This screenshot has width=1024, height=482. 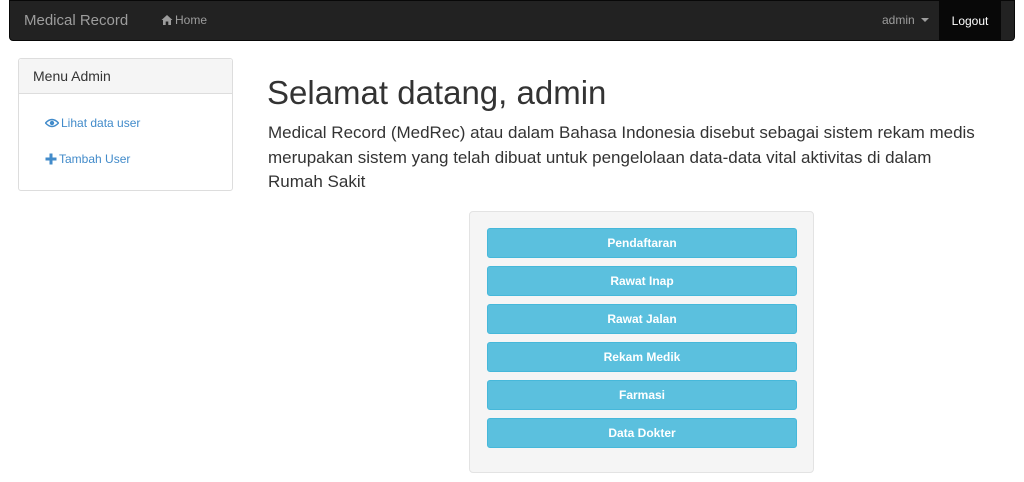 I want to click on nav-home-link: Home, so click(x=184, y=20).